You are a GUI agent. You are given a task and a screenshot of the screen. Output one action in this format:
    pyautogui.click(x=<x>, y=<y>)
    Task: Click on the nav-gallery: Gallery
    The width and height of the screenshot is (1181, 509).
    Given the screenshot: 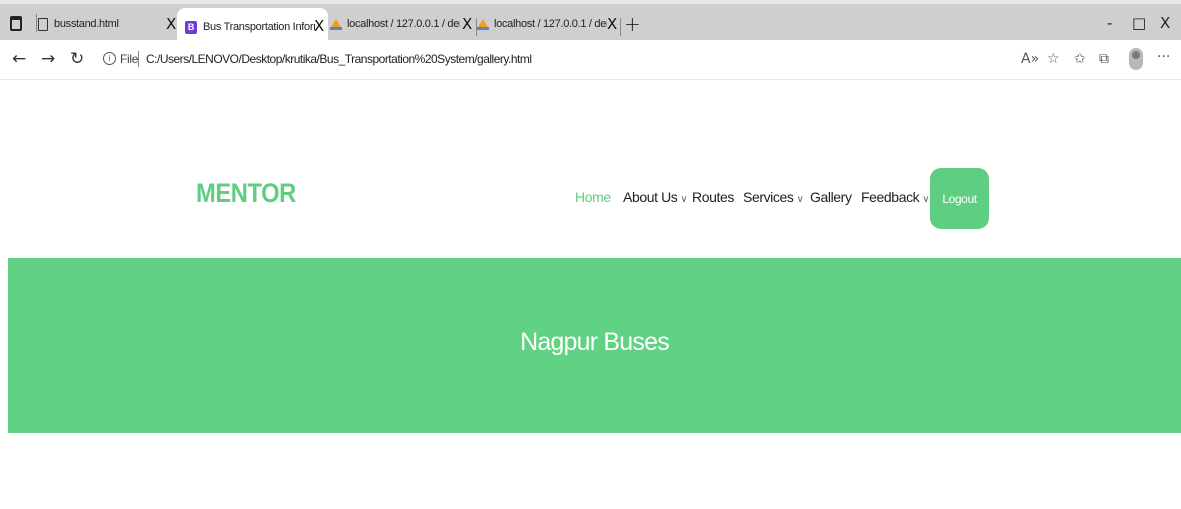 What is the action you would take?
    pyautogui.click(x=831, y=197)
    